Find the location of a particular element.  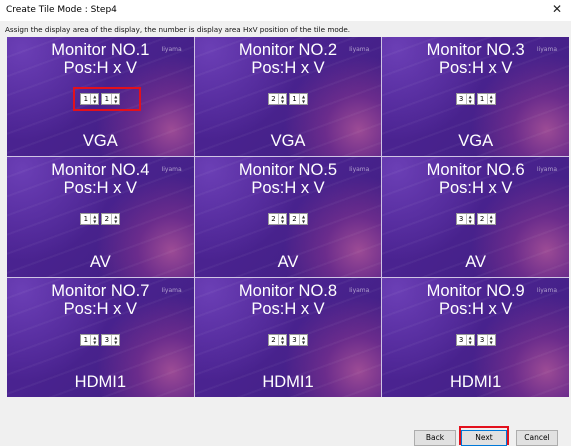

position-spinners: 3 ▲ ▼ 1 ▲ ▼ is located at coordinates (475, 99).